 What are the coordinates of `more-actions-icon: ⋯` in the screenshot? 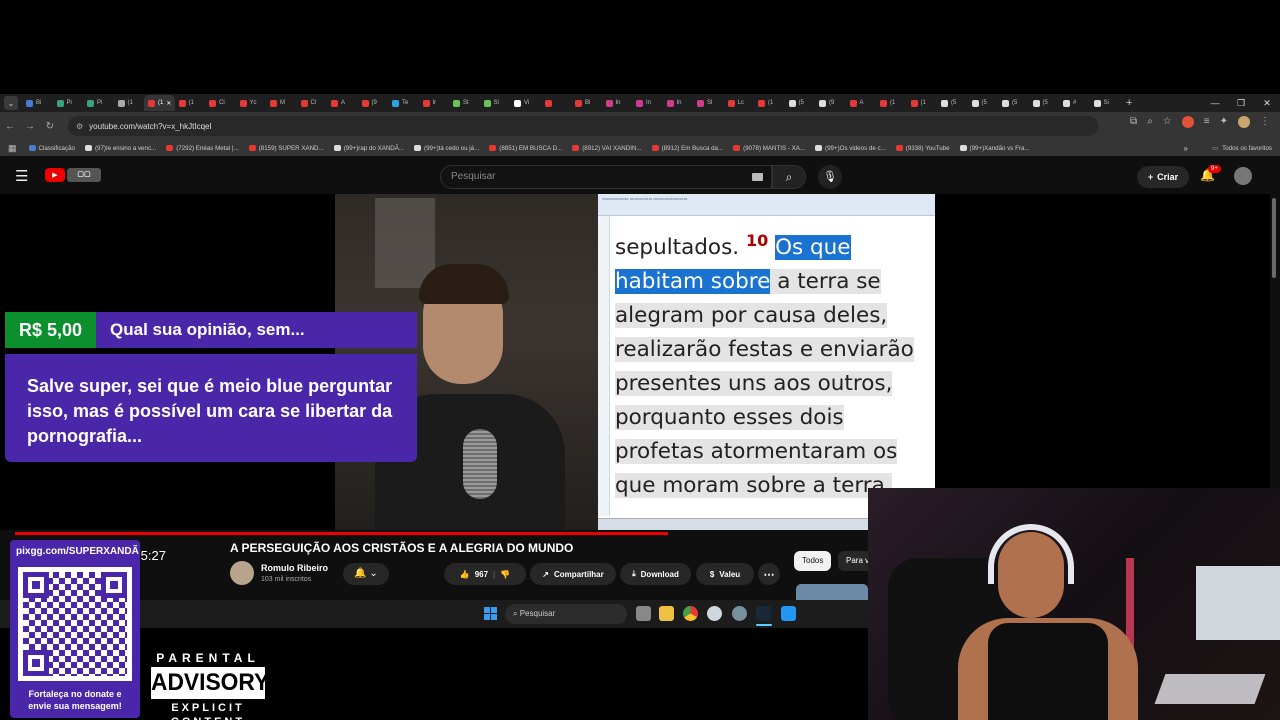 It's located at (769, 574).